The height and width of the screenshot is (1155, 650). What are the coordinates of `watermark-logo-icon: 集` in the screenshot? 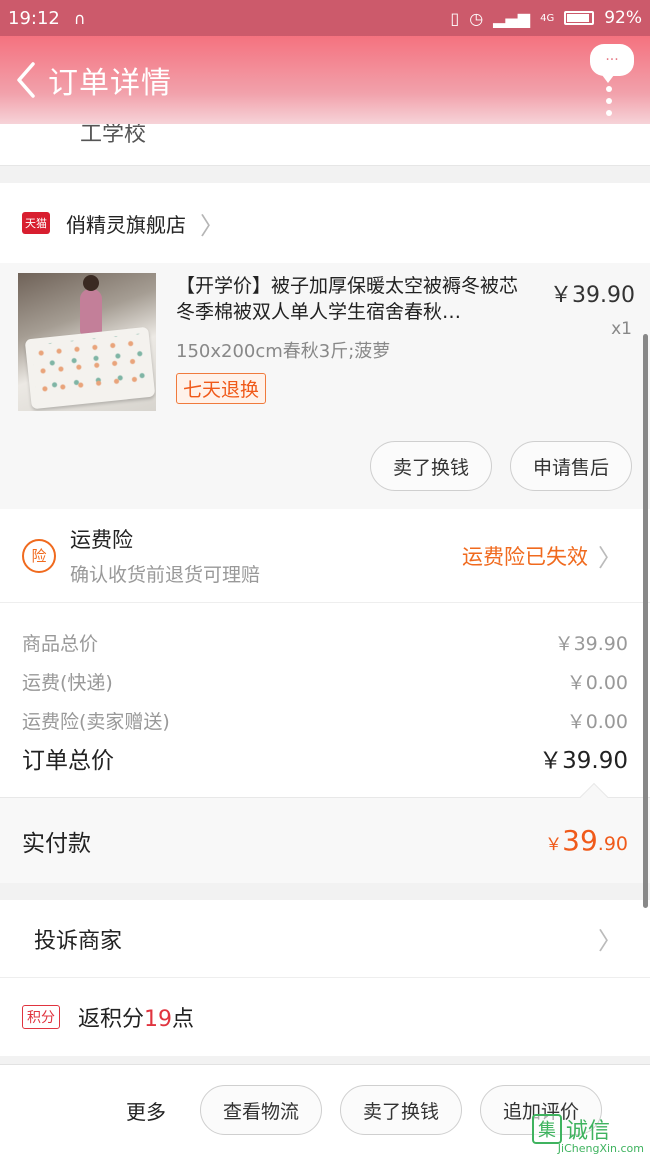 It's located at (547, 1128).